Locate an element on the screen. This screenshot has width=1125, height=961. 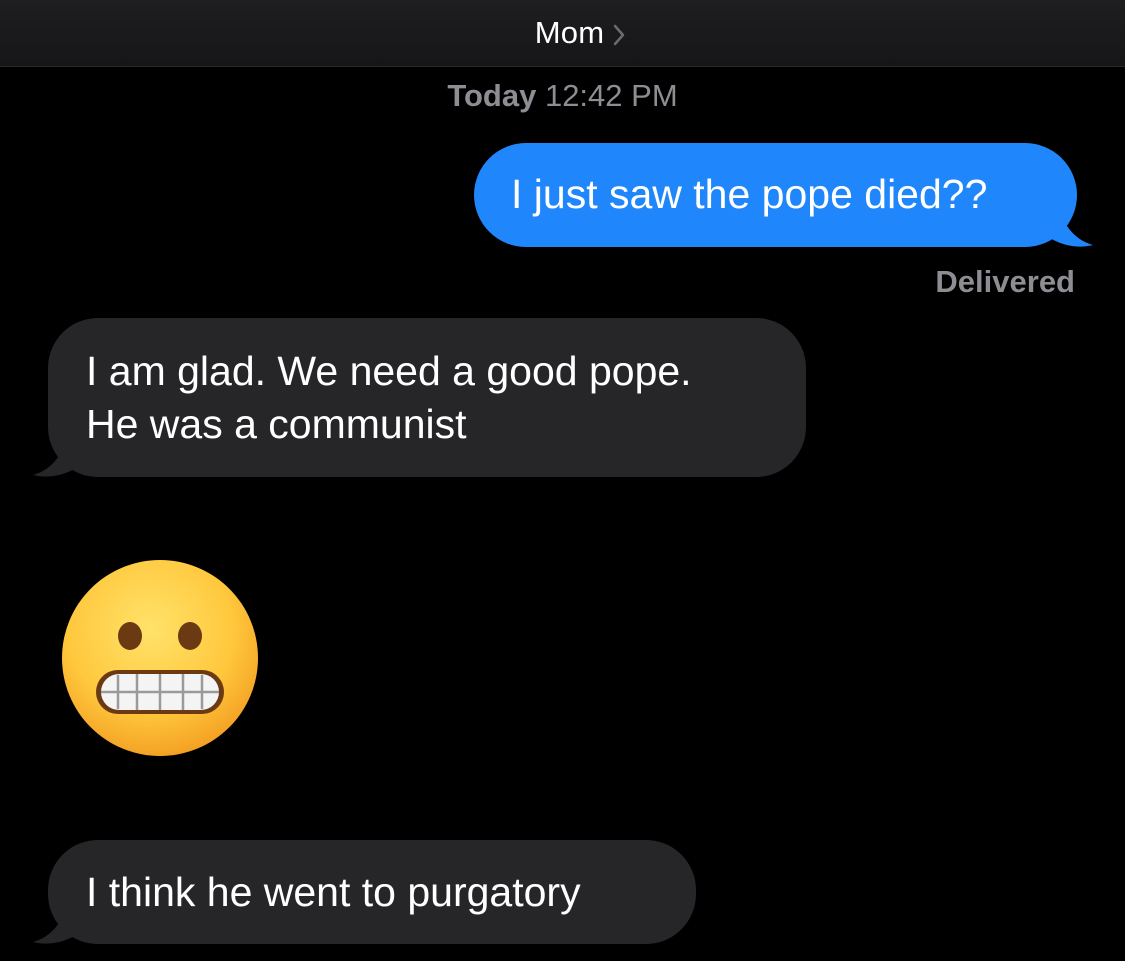
message-text: I just saw the pope died?? is located at coordinates (749, 194).